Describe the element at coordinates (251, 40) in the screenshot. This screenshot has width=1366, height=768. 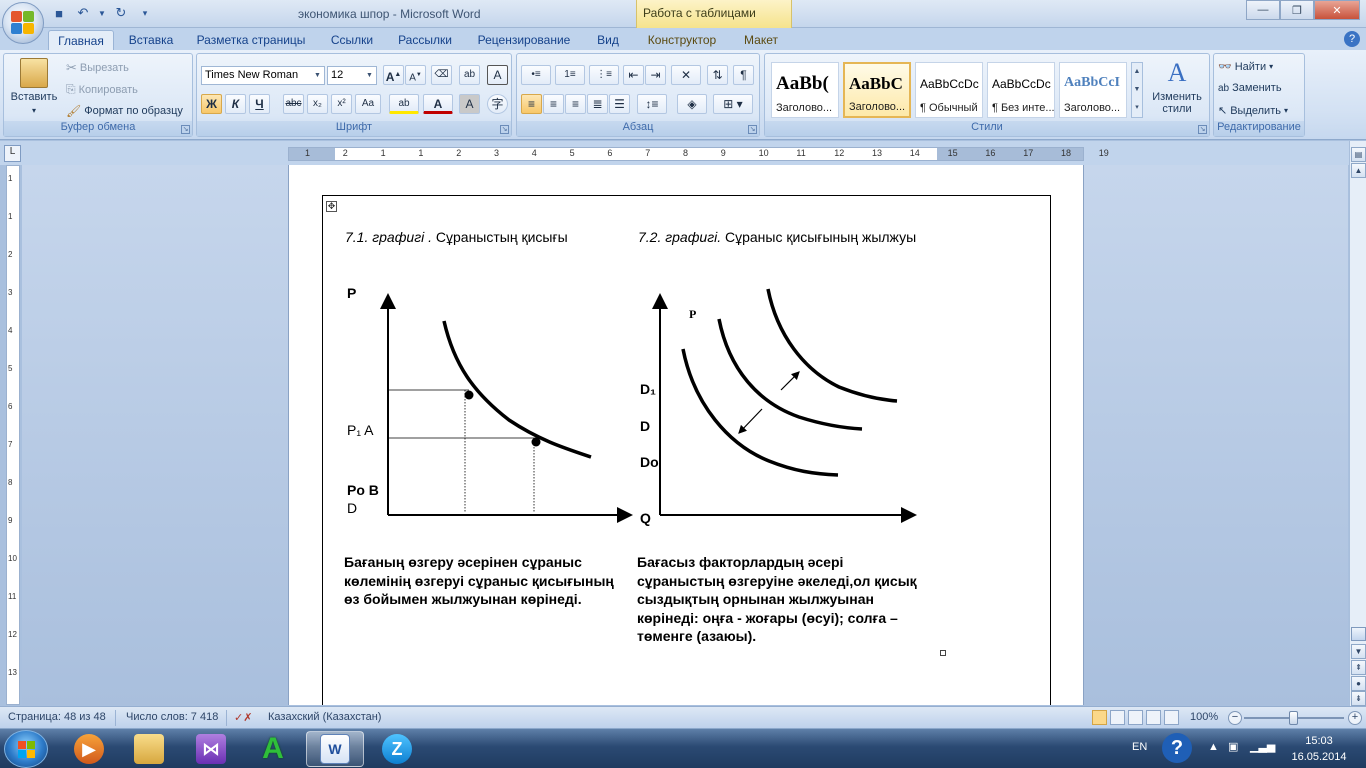
I see `tab-page-layout: Разметка страницы` at that location.